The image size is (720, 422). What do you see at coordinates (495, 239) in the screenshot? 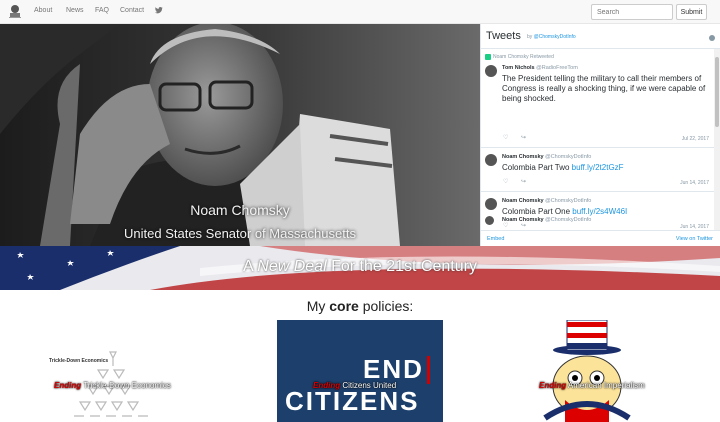
I see `embed-link: Embed` at bounding box center [495, 239].